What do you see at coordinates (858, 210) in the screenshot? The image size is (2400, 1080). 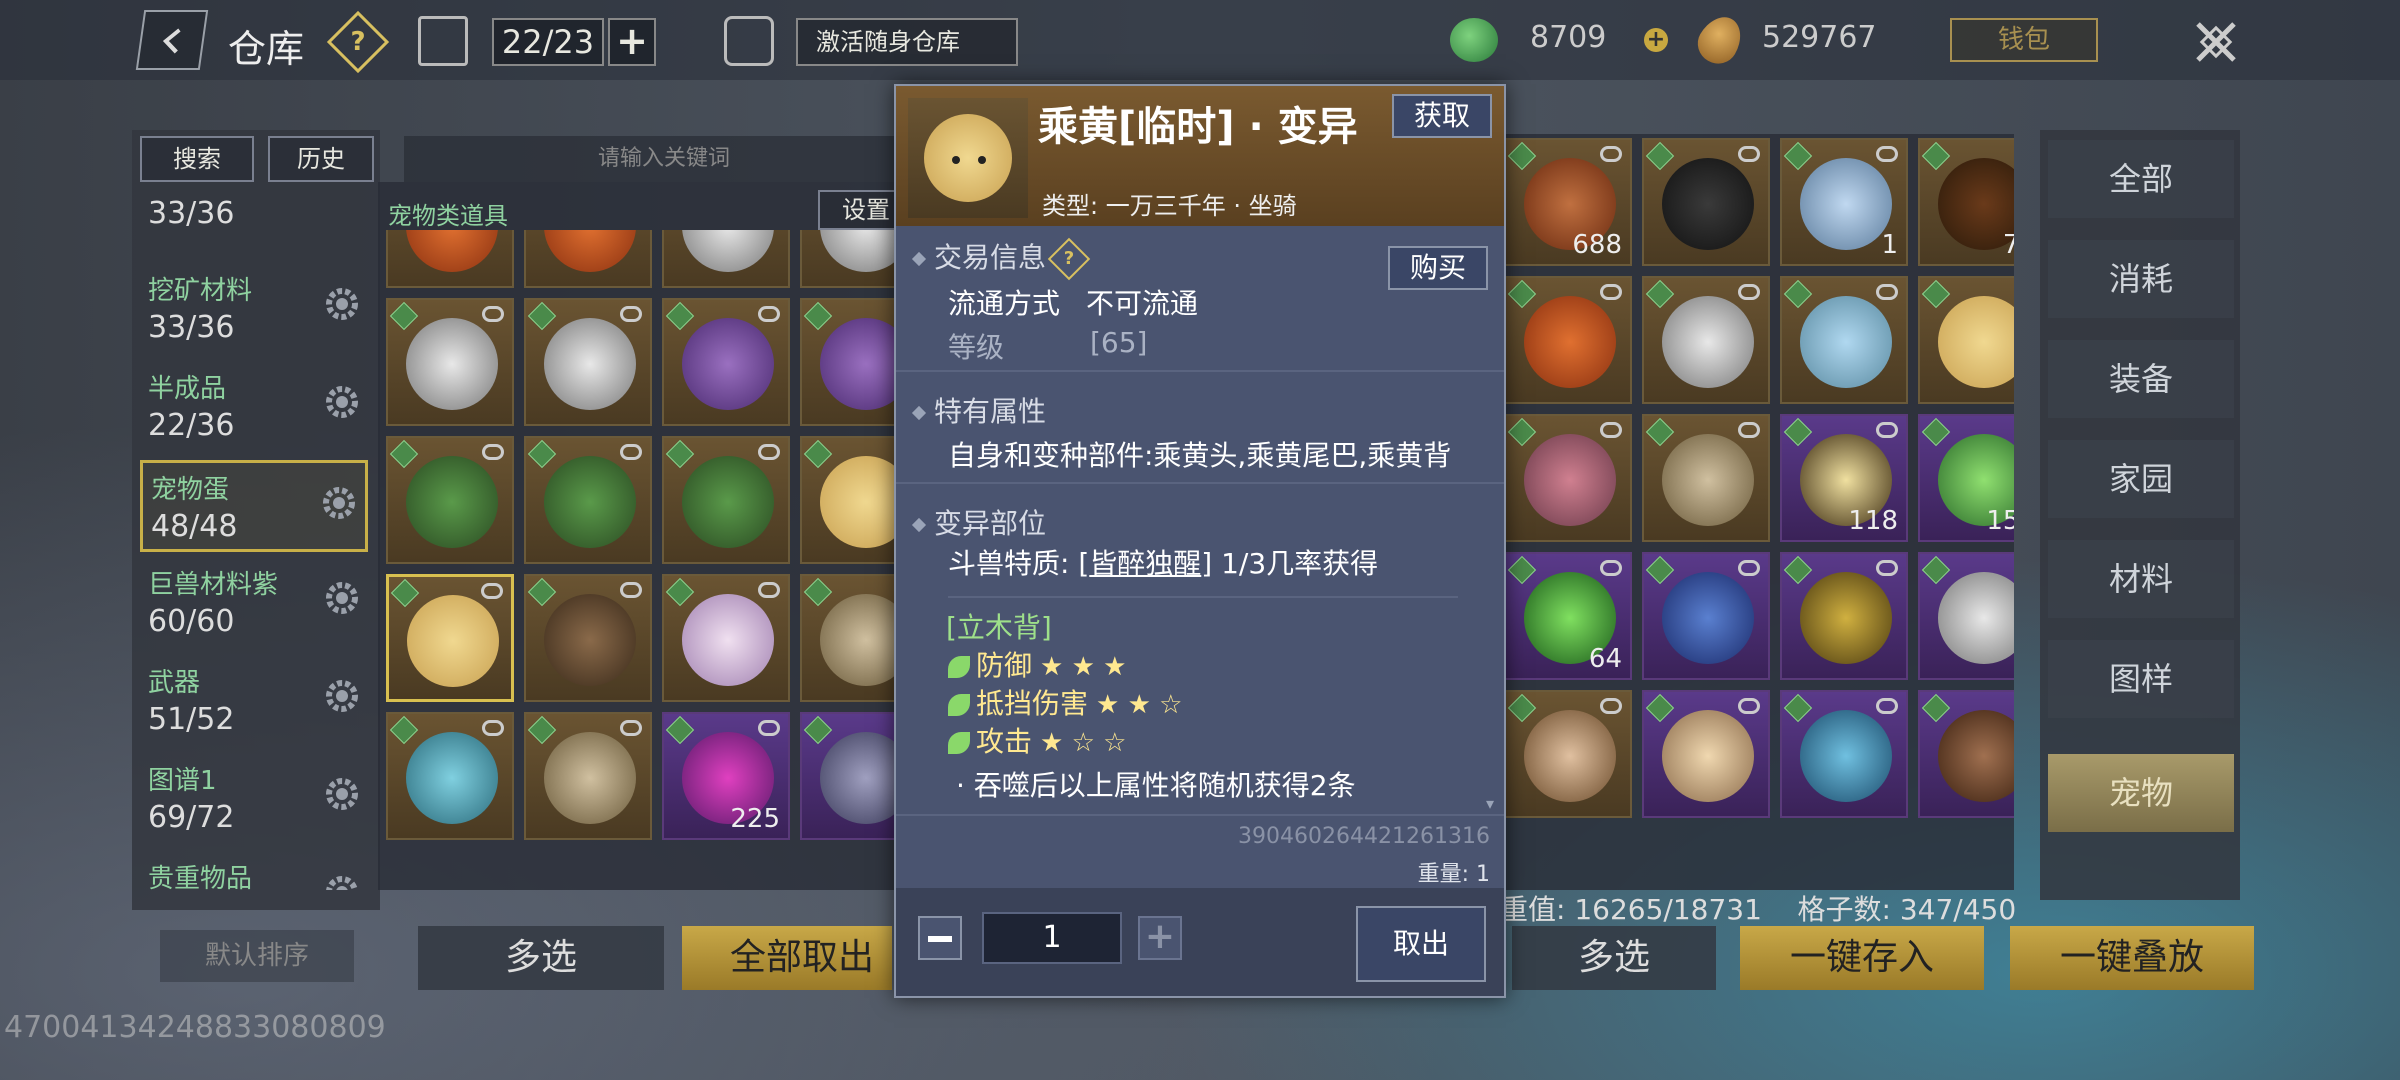 I see `settings-button: 设置` at bounding box center [858, 210].